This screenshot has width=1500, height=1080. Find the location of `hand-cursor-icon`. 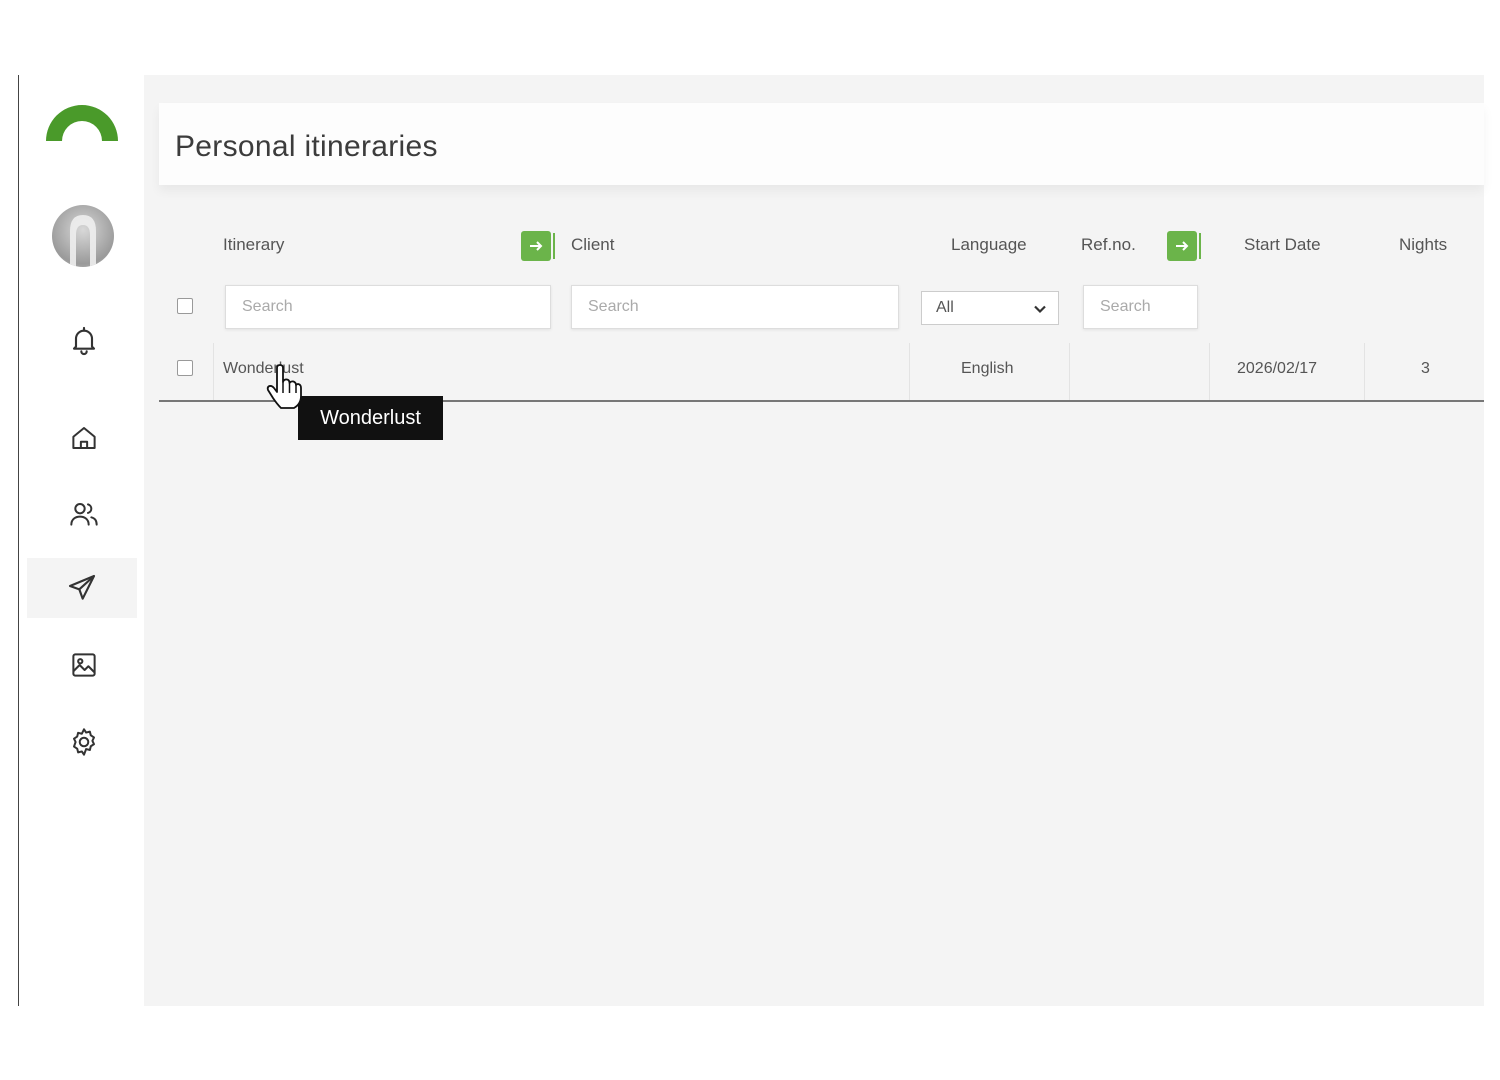

hand-cursor-icon is located at coordinates (284, 389).